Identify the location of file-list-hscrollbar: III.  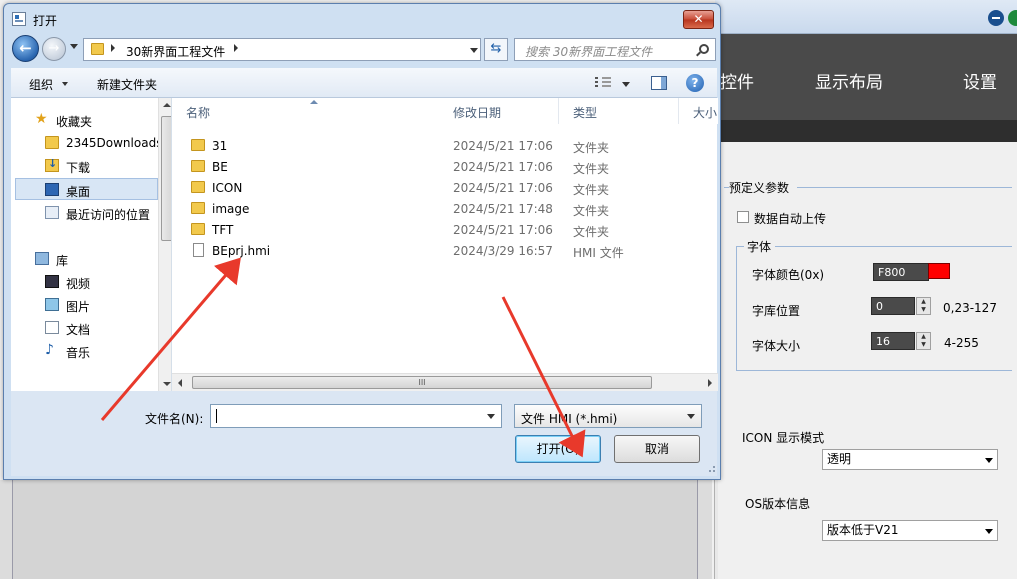
(445, 382).